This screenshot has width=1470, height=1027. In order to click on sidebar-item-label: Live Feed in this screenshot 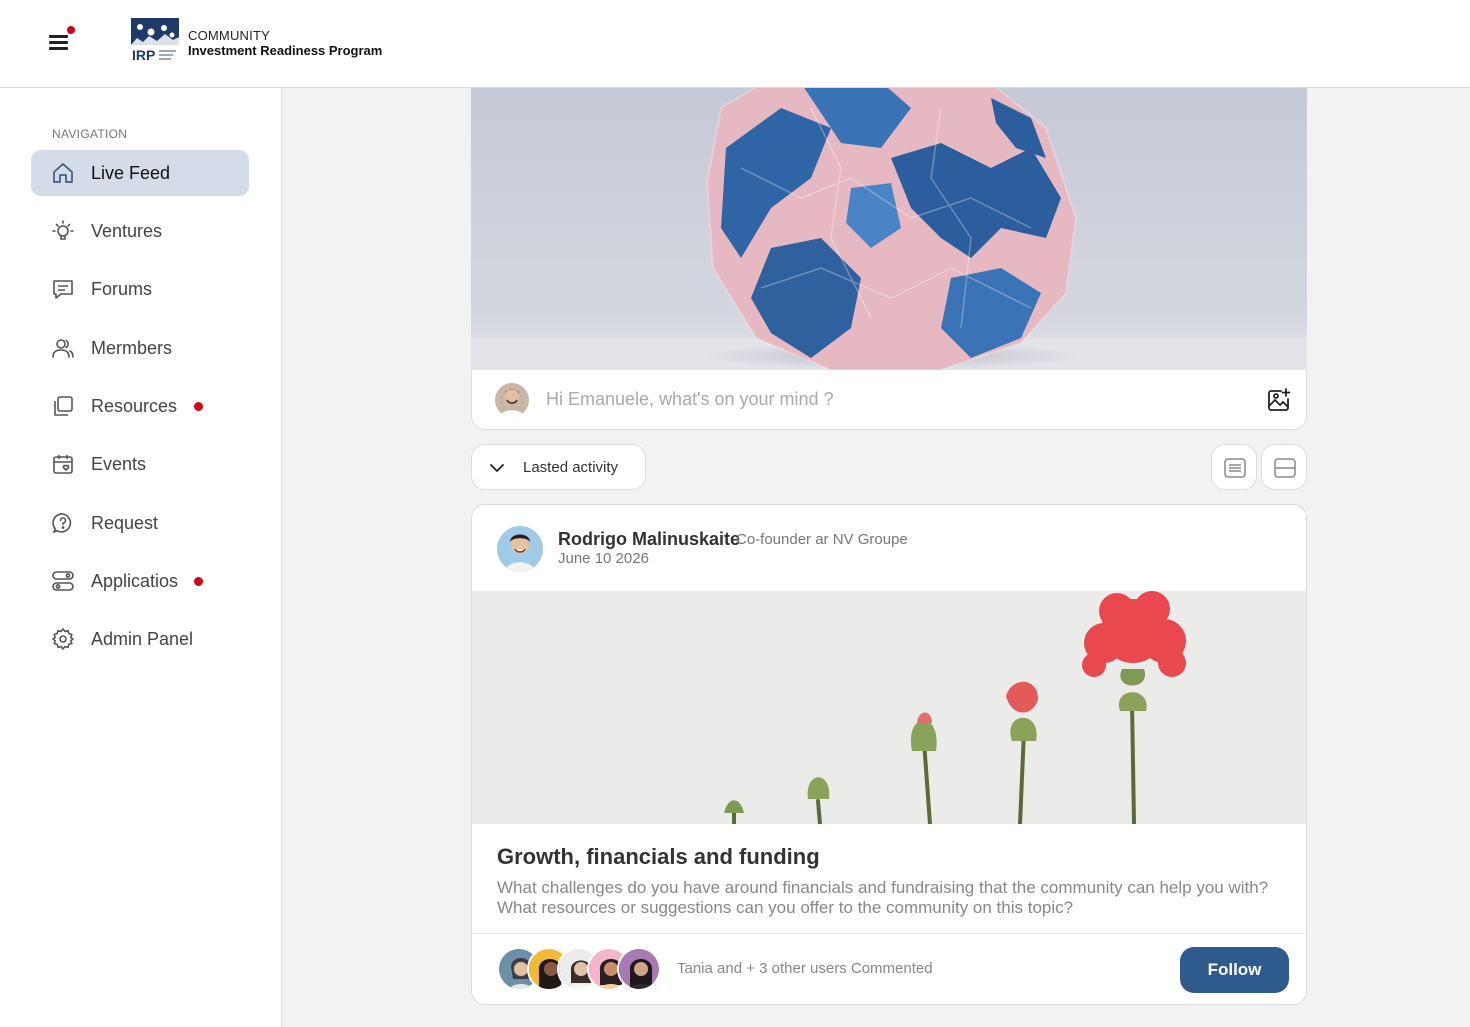, I will do `click(131, 173)`.